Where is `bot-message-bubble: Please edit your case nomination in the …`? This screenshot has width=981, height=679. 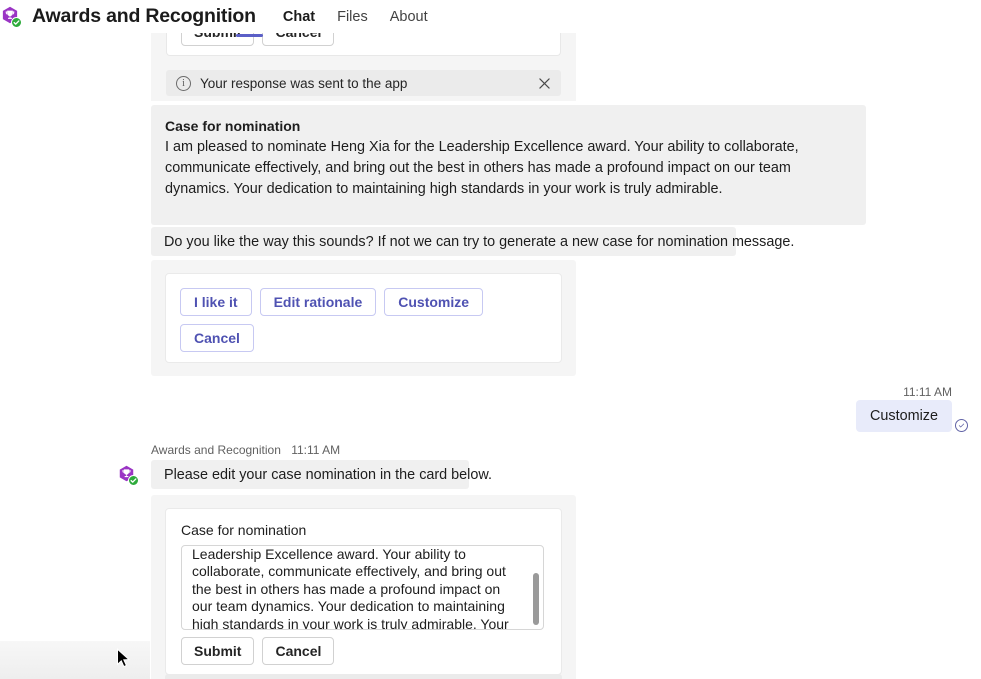 bot-message-bubble: Please edit your case nomination in the … is located at coordinates (321, 474).